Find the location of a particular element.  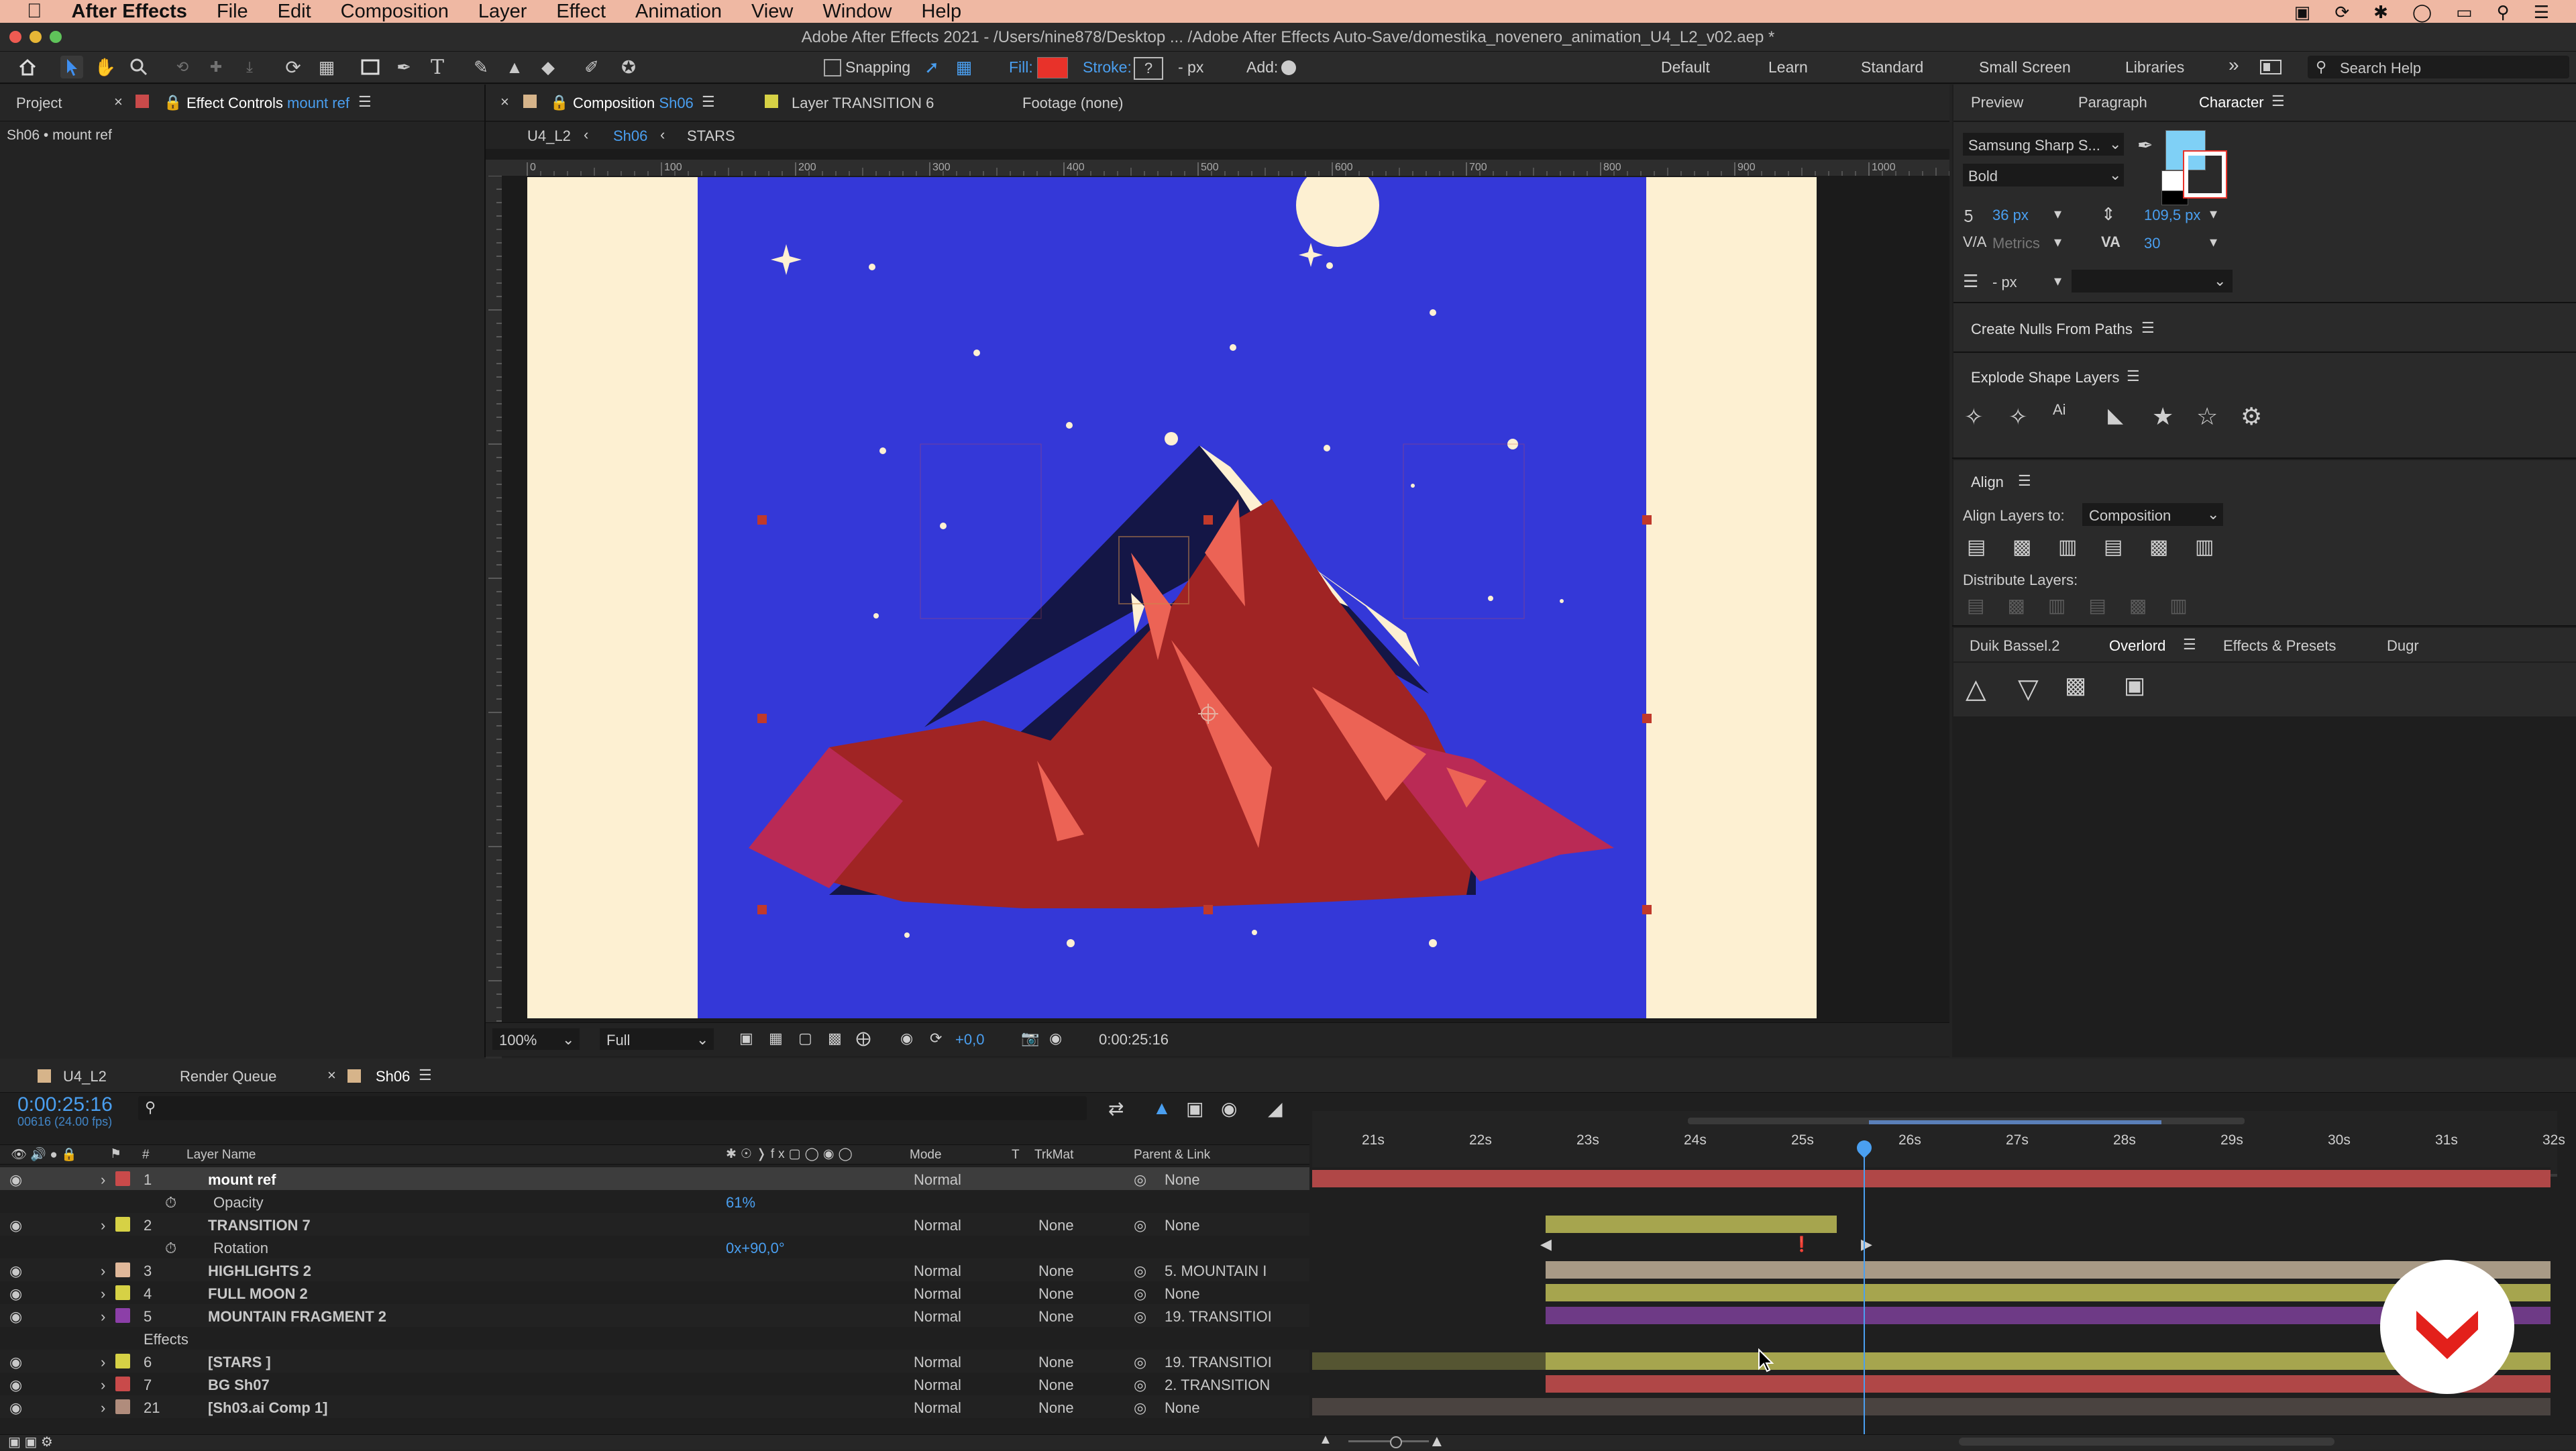

orbit-tool-icon: ⟲ is located at coordinates (182, 67).